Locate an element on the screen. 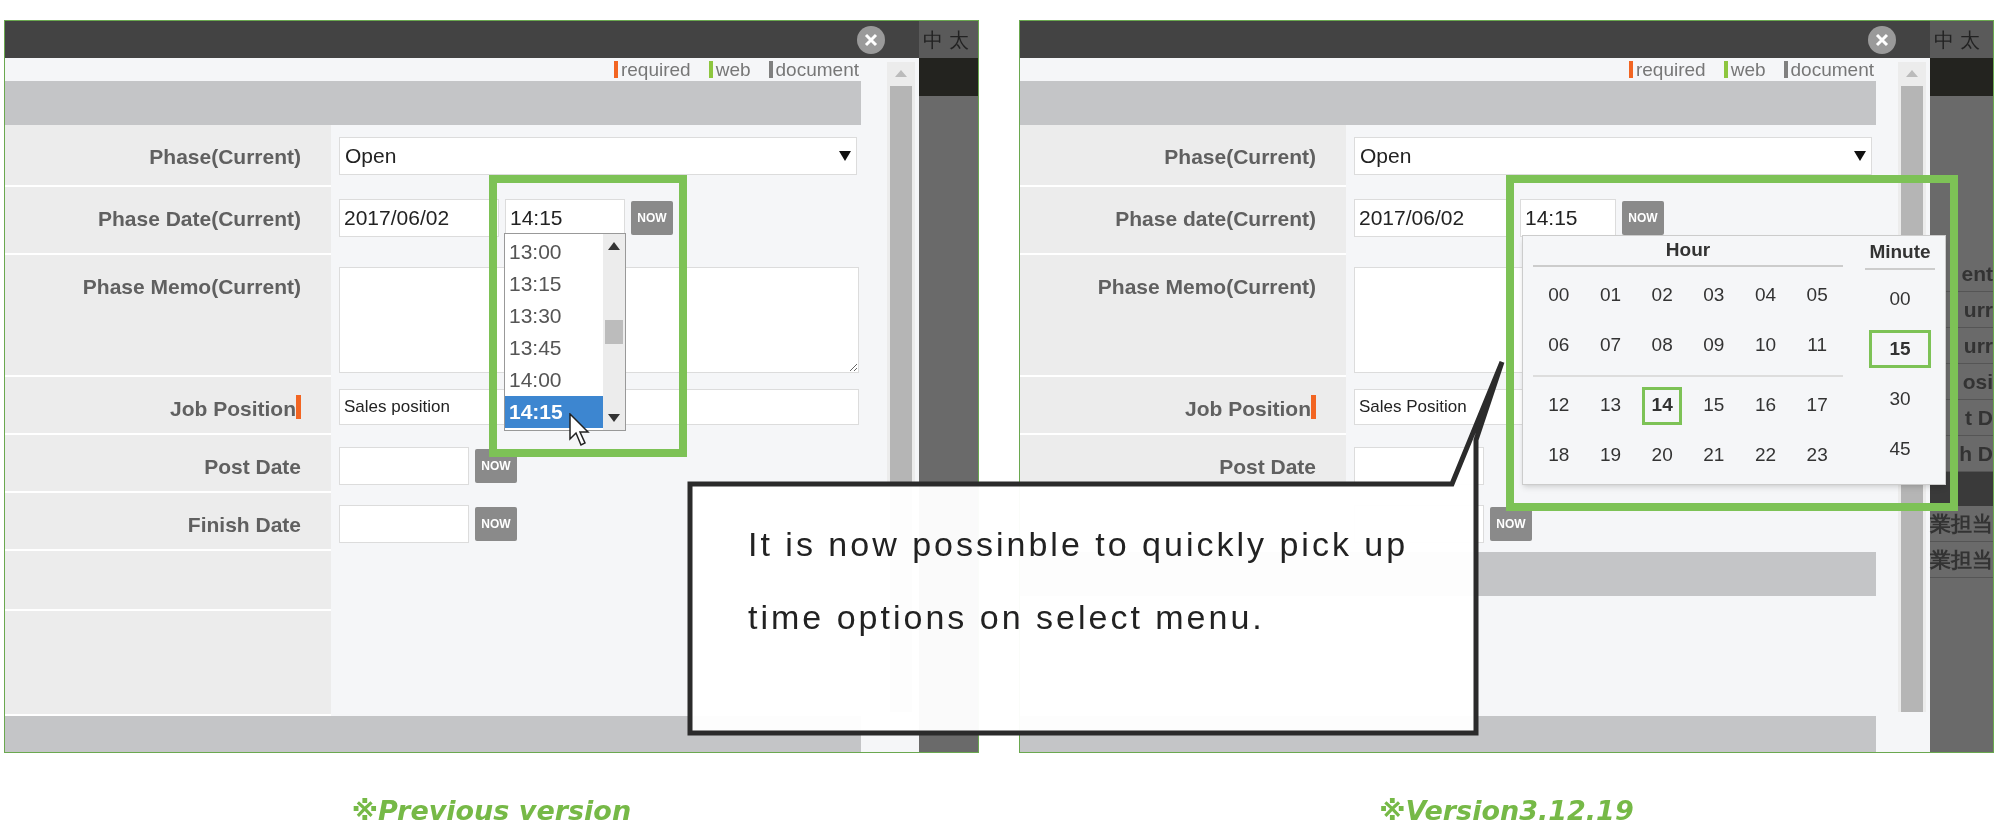  callout-text: It is now possinble to quickly pick up time options on select menu. is located at coordinates (1079, 581).